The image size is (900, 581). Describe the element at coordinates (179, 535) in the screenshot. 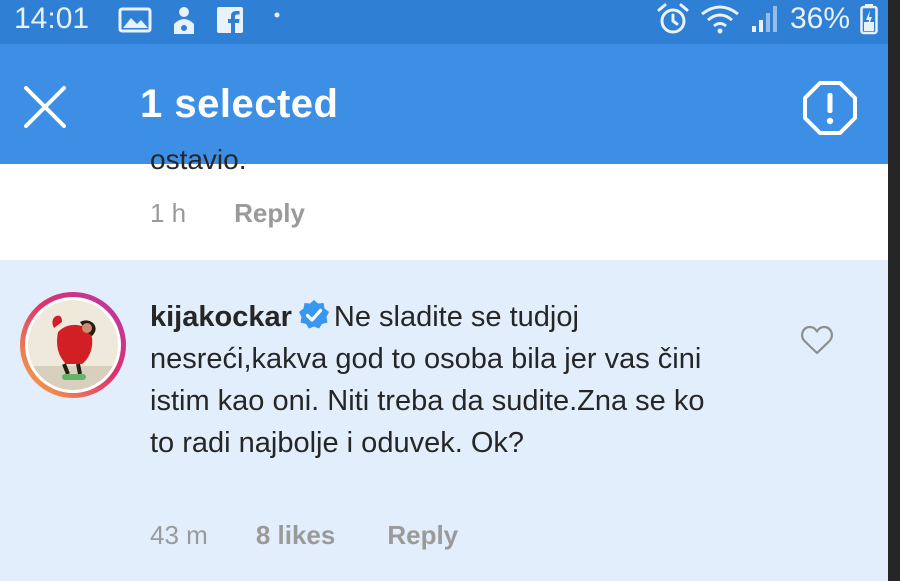

I see `comment-time: 43 m` at that location.